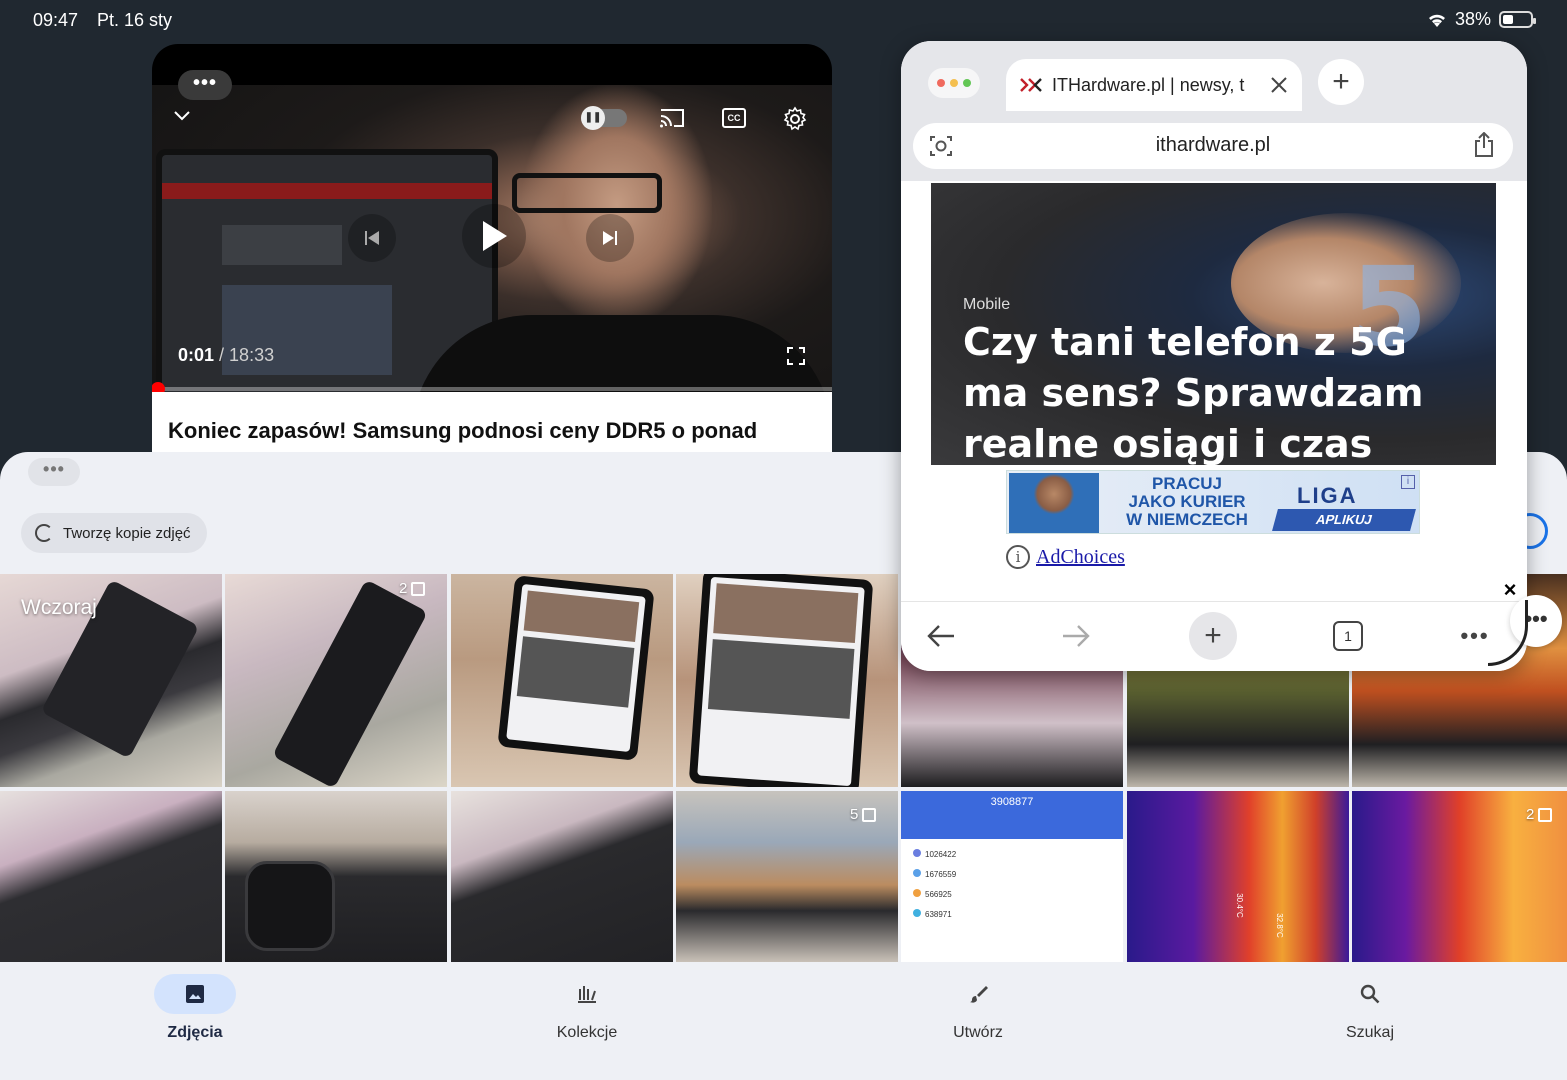 This screenshot has width=1567, height=1080. What do you see at coordinates (196, 355) in the screenshot?
I see `video-current-time: 0:01` at bounding box center [196, 355].